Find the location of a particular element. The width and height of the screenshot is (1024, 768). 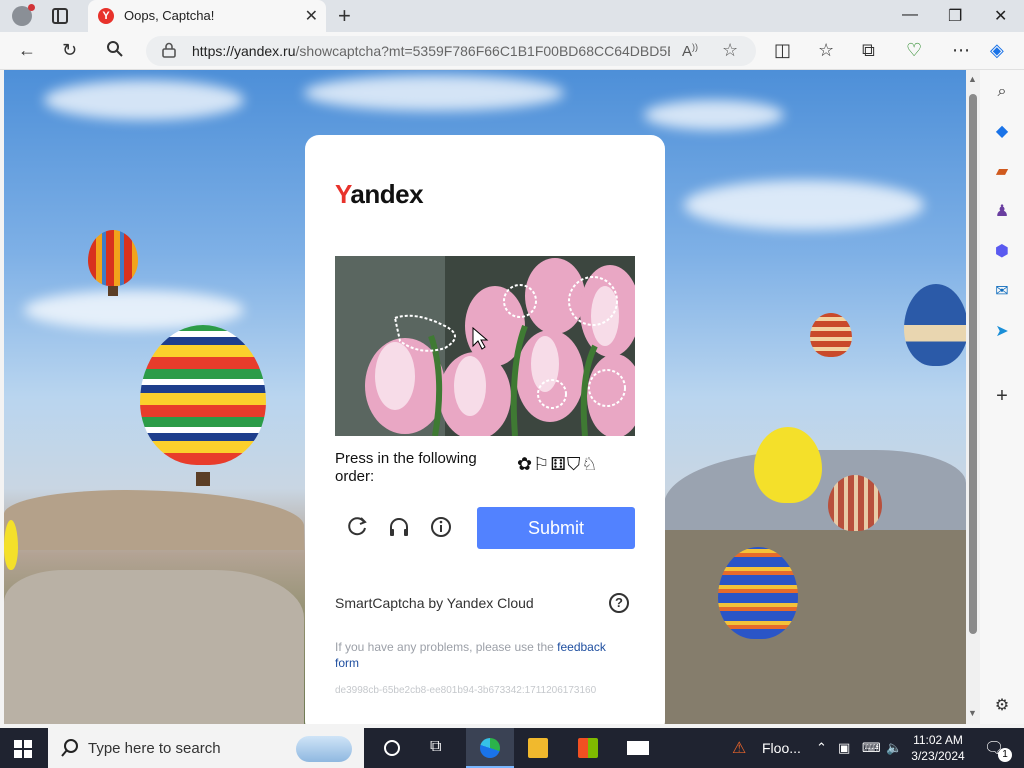

task-view-cortana-icon is located at coordinates (392, 748).